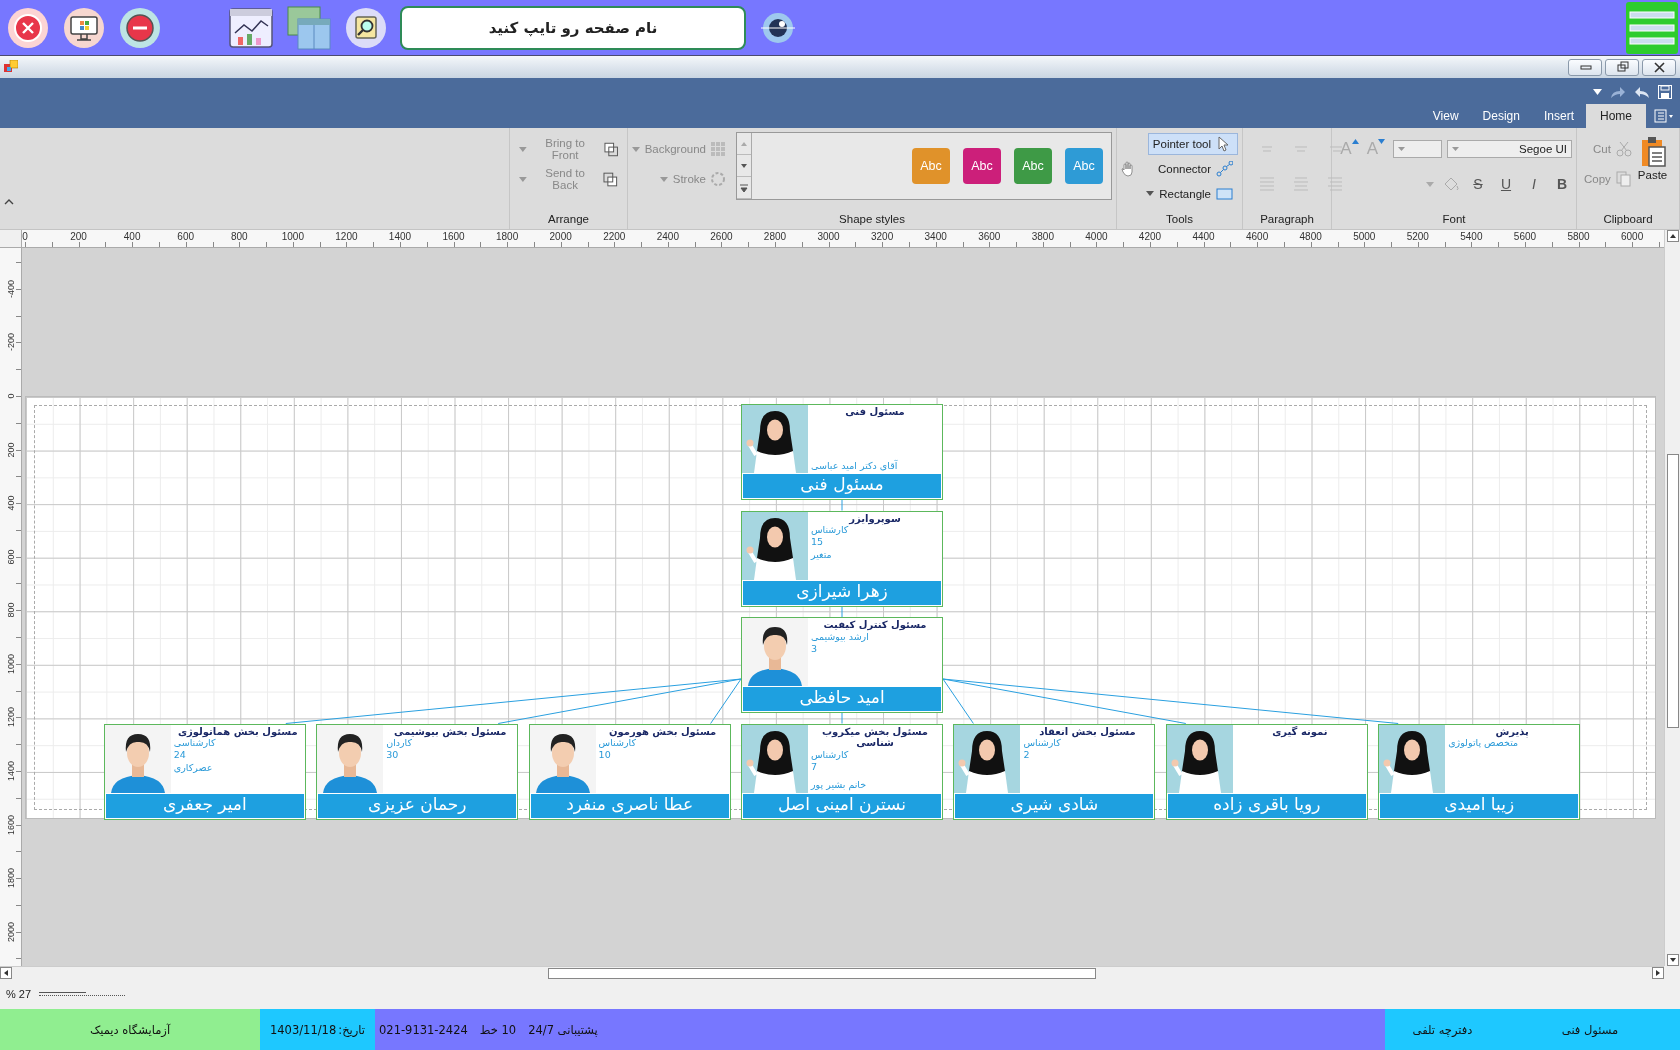  Describe the element at coordinates (1652, 168) in the screenshot. I see `paste-button: Paste` at that location.